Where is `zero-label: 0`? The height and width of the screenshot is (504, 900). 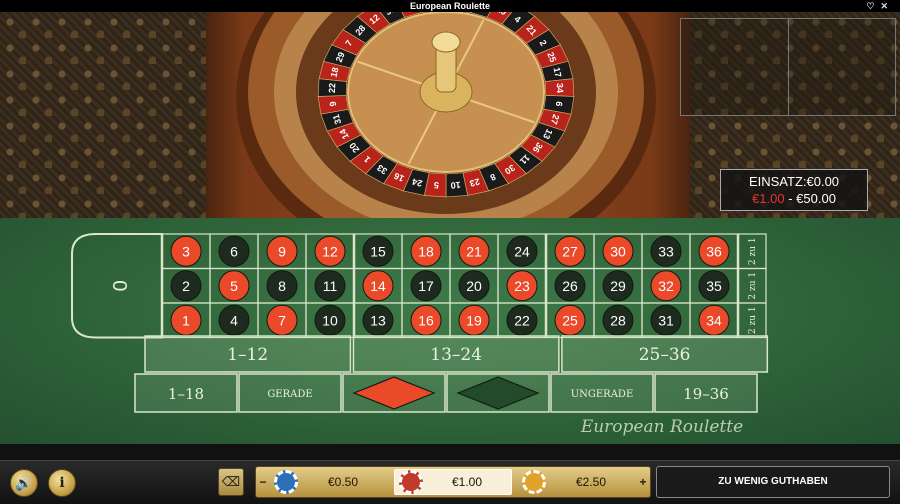
zero-label: 0 is located at coordinates (119, 285).